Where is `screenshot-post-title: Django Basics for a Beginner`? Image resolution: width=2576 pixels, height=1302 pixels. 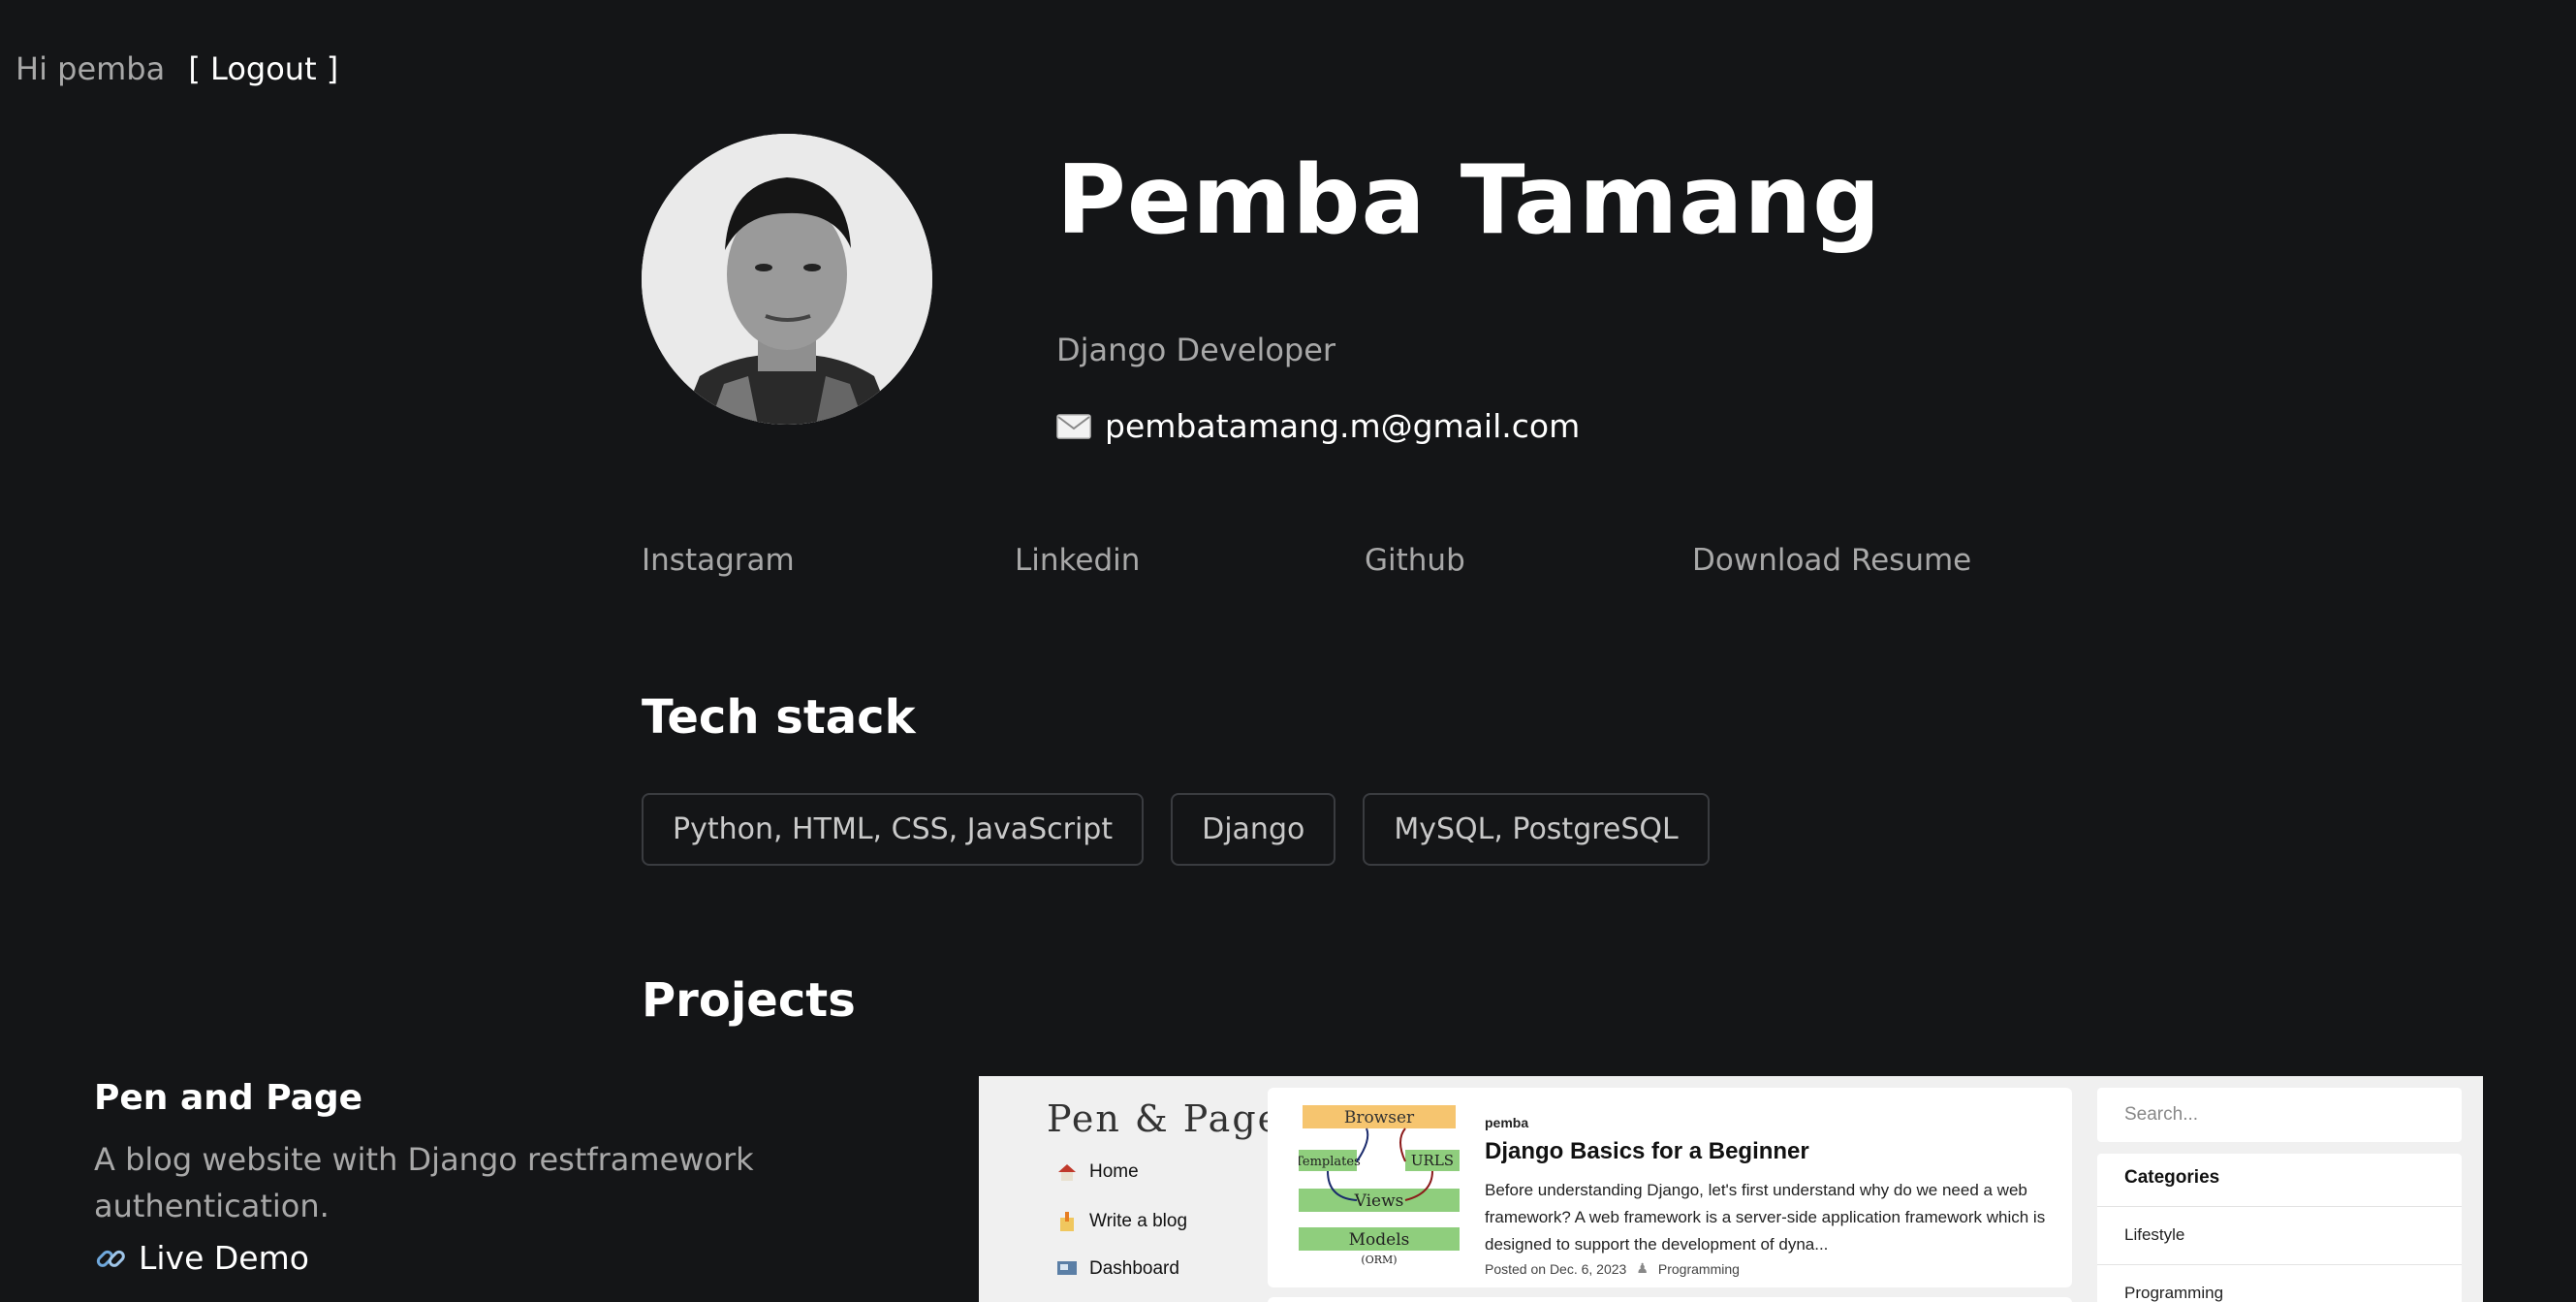
screenshot-post-title: Django Basics for a Beginner is located at coordinates (1647, 1151).